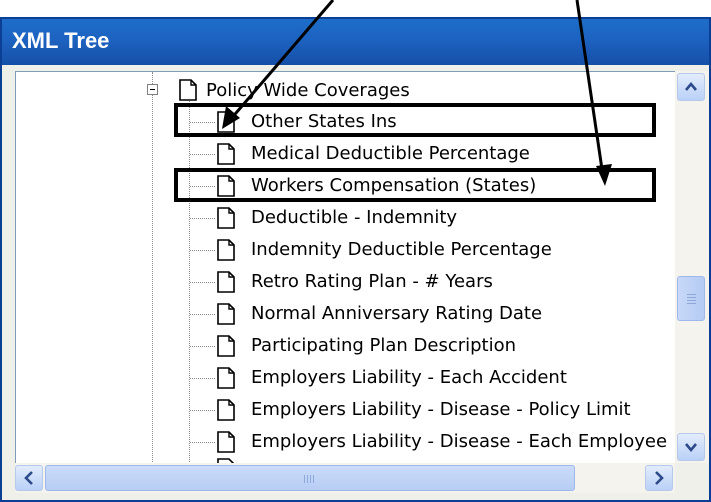 This screenshot has height=502, width=711. I want to click on annotation-arrow-left, so click(281, 60).